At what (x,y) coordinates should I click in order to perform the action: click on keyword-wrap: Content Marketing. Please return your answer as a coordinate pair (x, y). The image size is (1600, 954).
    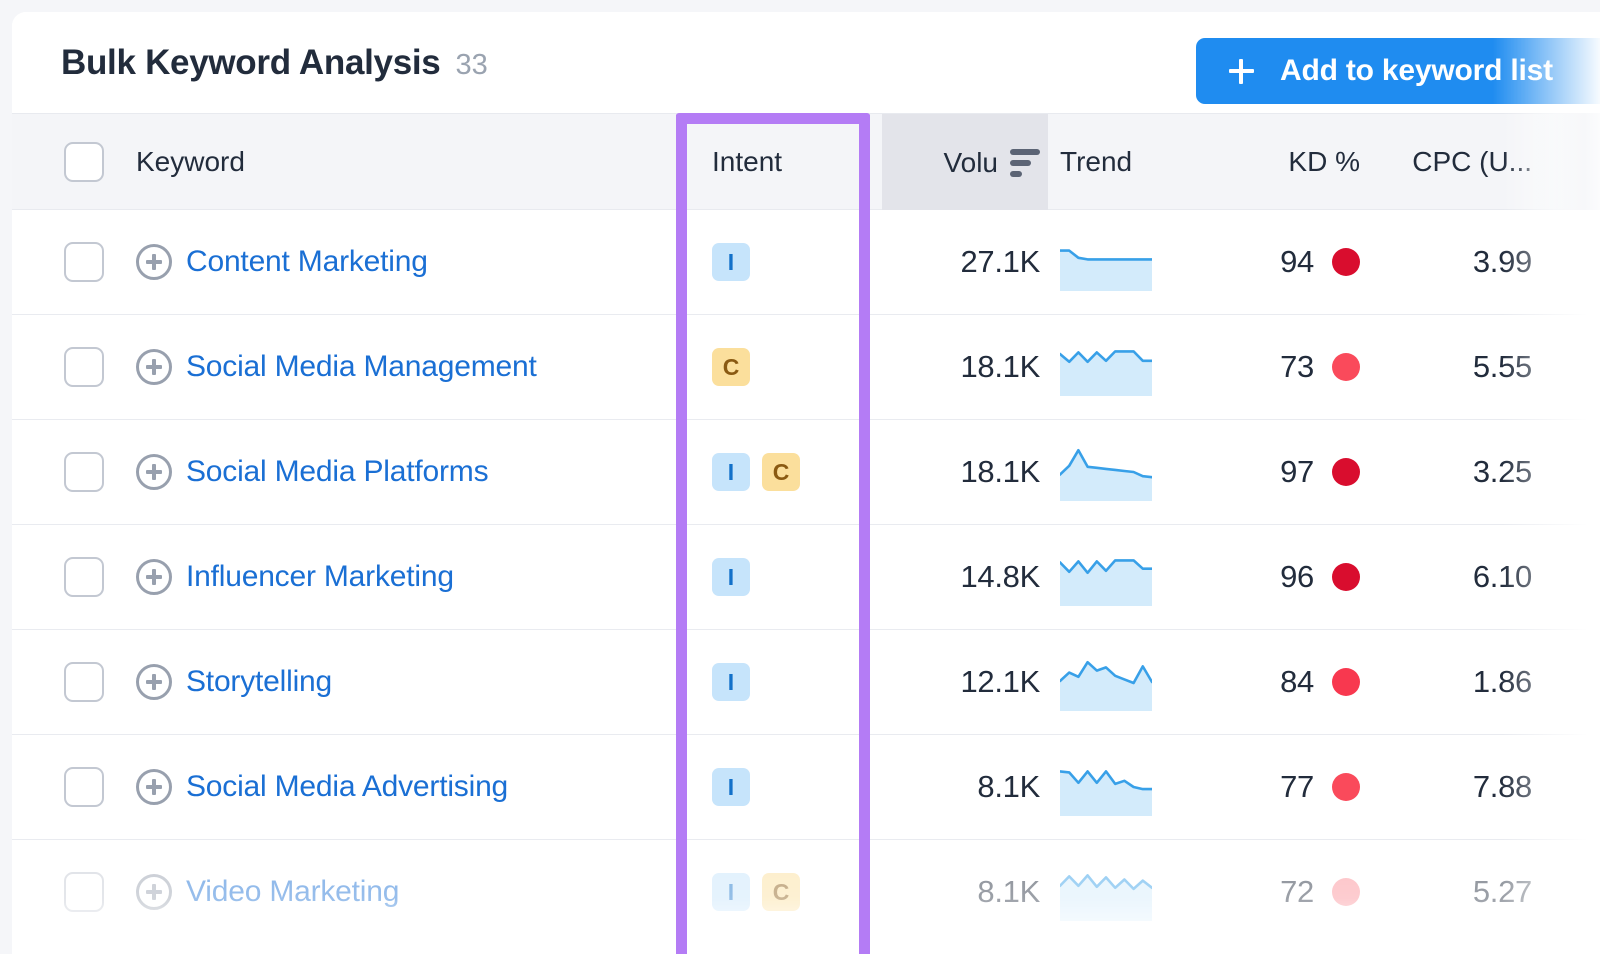
    Looking at the image, I should click on (282, 262).